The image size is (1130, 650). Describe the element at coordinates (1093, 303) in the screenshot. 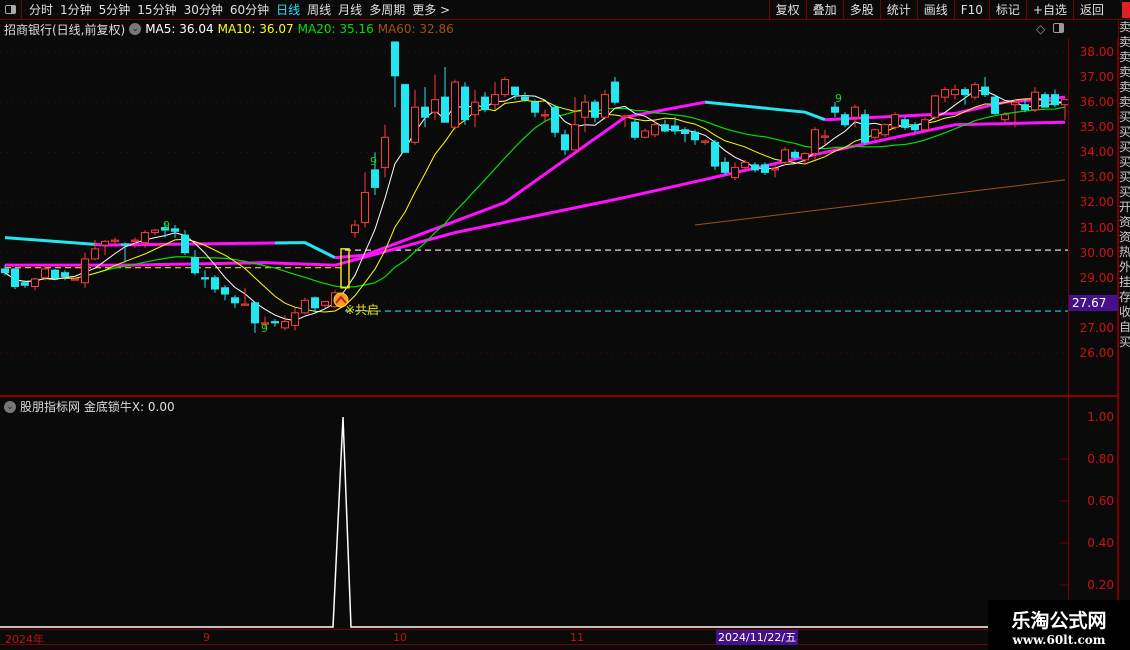

I see `current-price-tag: 27.67` at that location.